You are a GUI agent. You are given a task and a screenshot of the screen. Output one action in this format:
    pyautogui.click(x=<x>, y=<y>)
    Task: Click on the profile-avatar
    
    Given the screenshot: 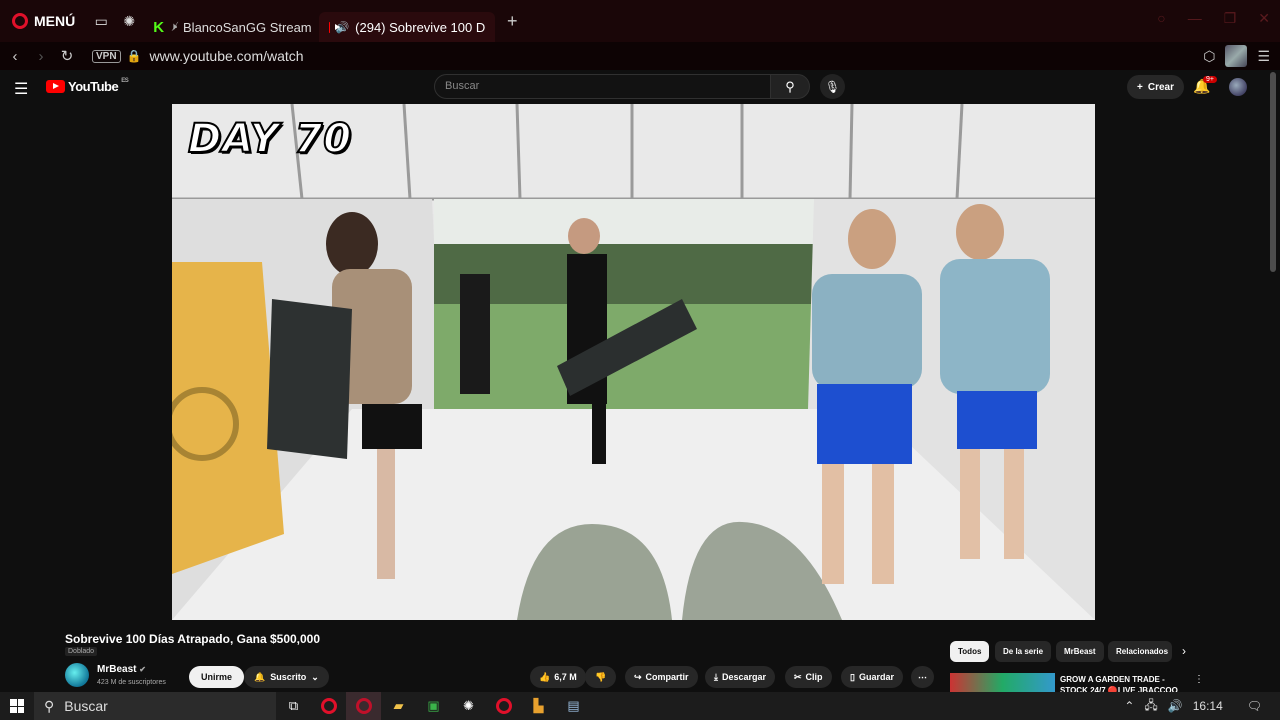 What is the action you would take?
    pyautogui.click(x=1236, y=56)
    